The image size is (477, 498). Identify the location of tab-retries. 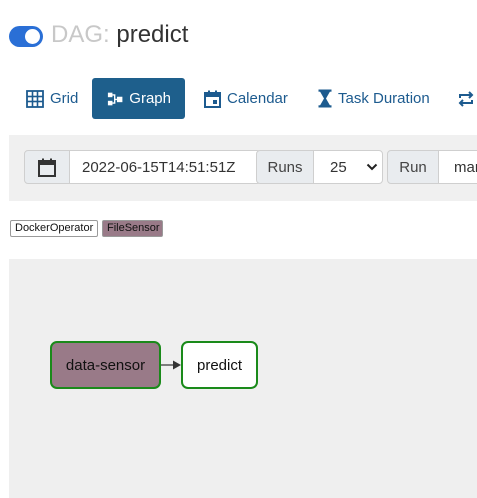
(460, 98).